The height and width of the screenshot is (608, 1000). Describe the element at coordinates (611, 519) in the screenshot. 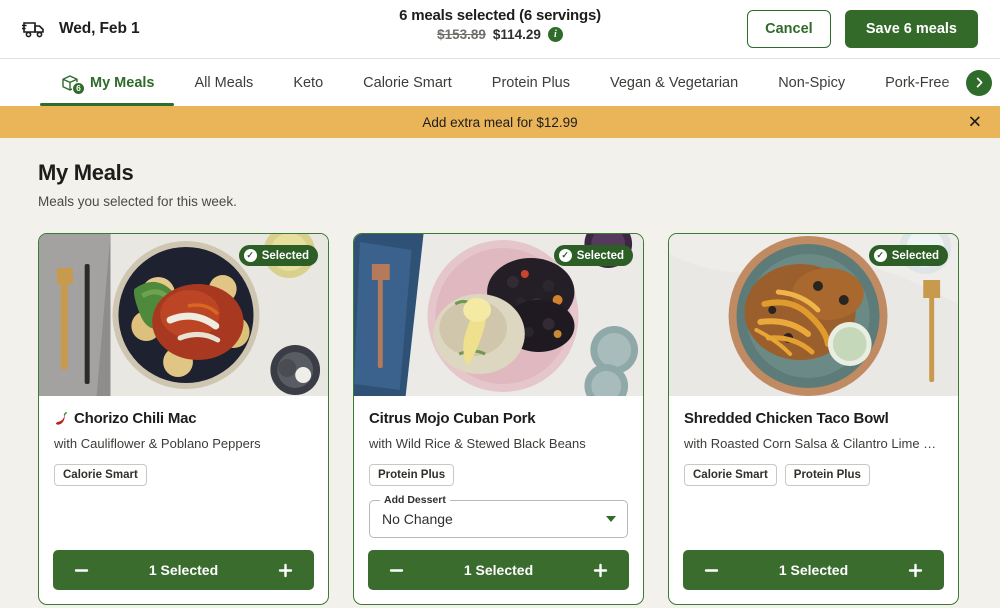

I see `chevron-down-icon` at that location.